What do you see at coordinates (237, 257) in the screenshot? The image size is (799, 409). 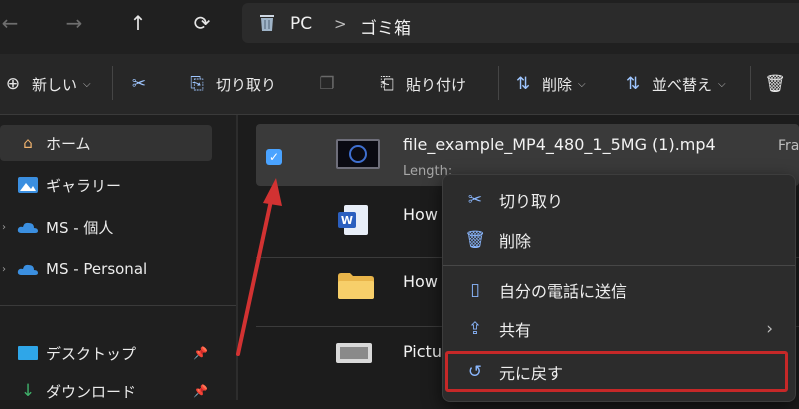 I see `pane-divider` at bounding box center [237, 257].